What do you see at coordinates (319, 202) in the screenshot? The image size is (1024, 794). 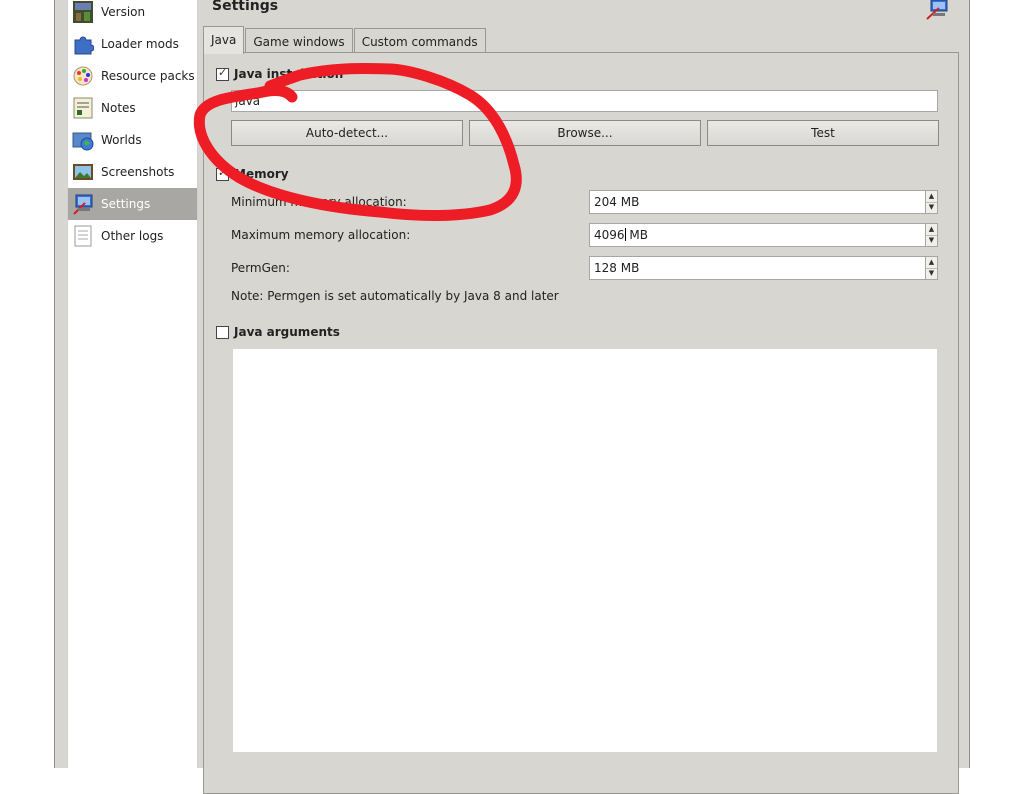 I see `min-memory-label: Minimum memory allocation:` at bounding box center [319, 202].